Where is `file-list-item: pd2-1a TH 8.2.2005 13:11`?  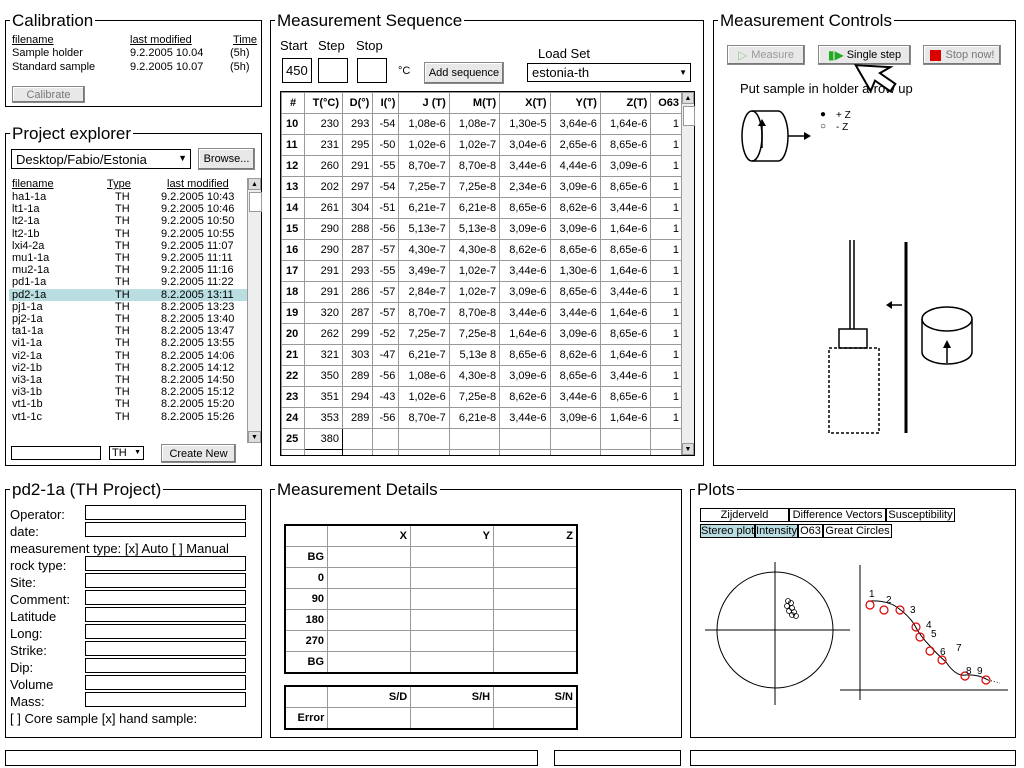
file-list-item: pd2-1a TH 8.2.2005 13:11 is located at coordinates (128, 294).